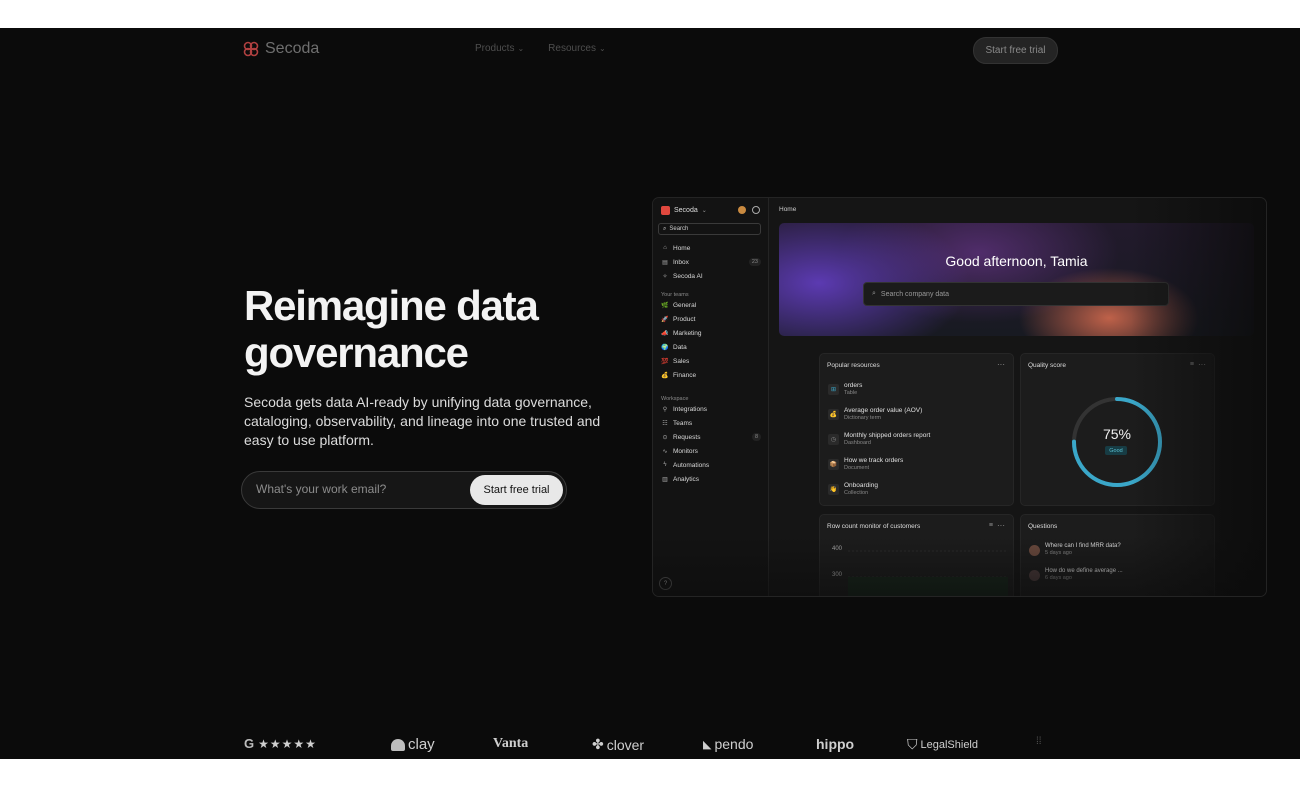 The width and height of the screenshot is (1300, 788). Describe the element at coordinates (837, 549) in the screenshot. I see `y-tick-label: 400` at that location.